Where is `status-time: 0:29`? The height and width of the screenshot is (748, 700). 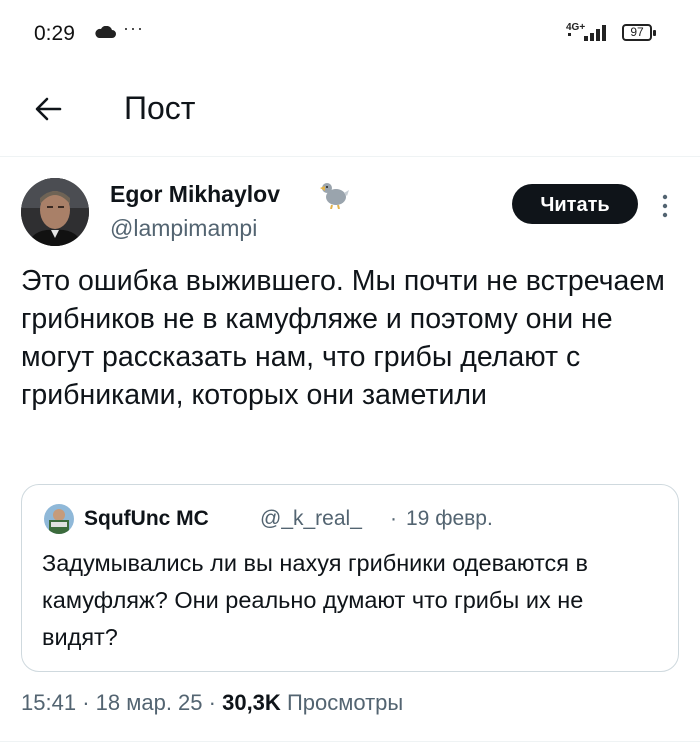
status-time: 0:29 is located at coordinates (54, 33).